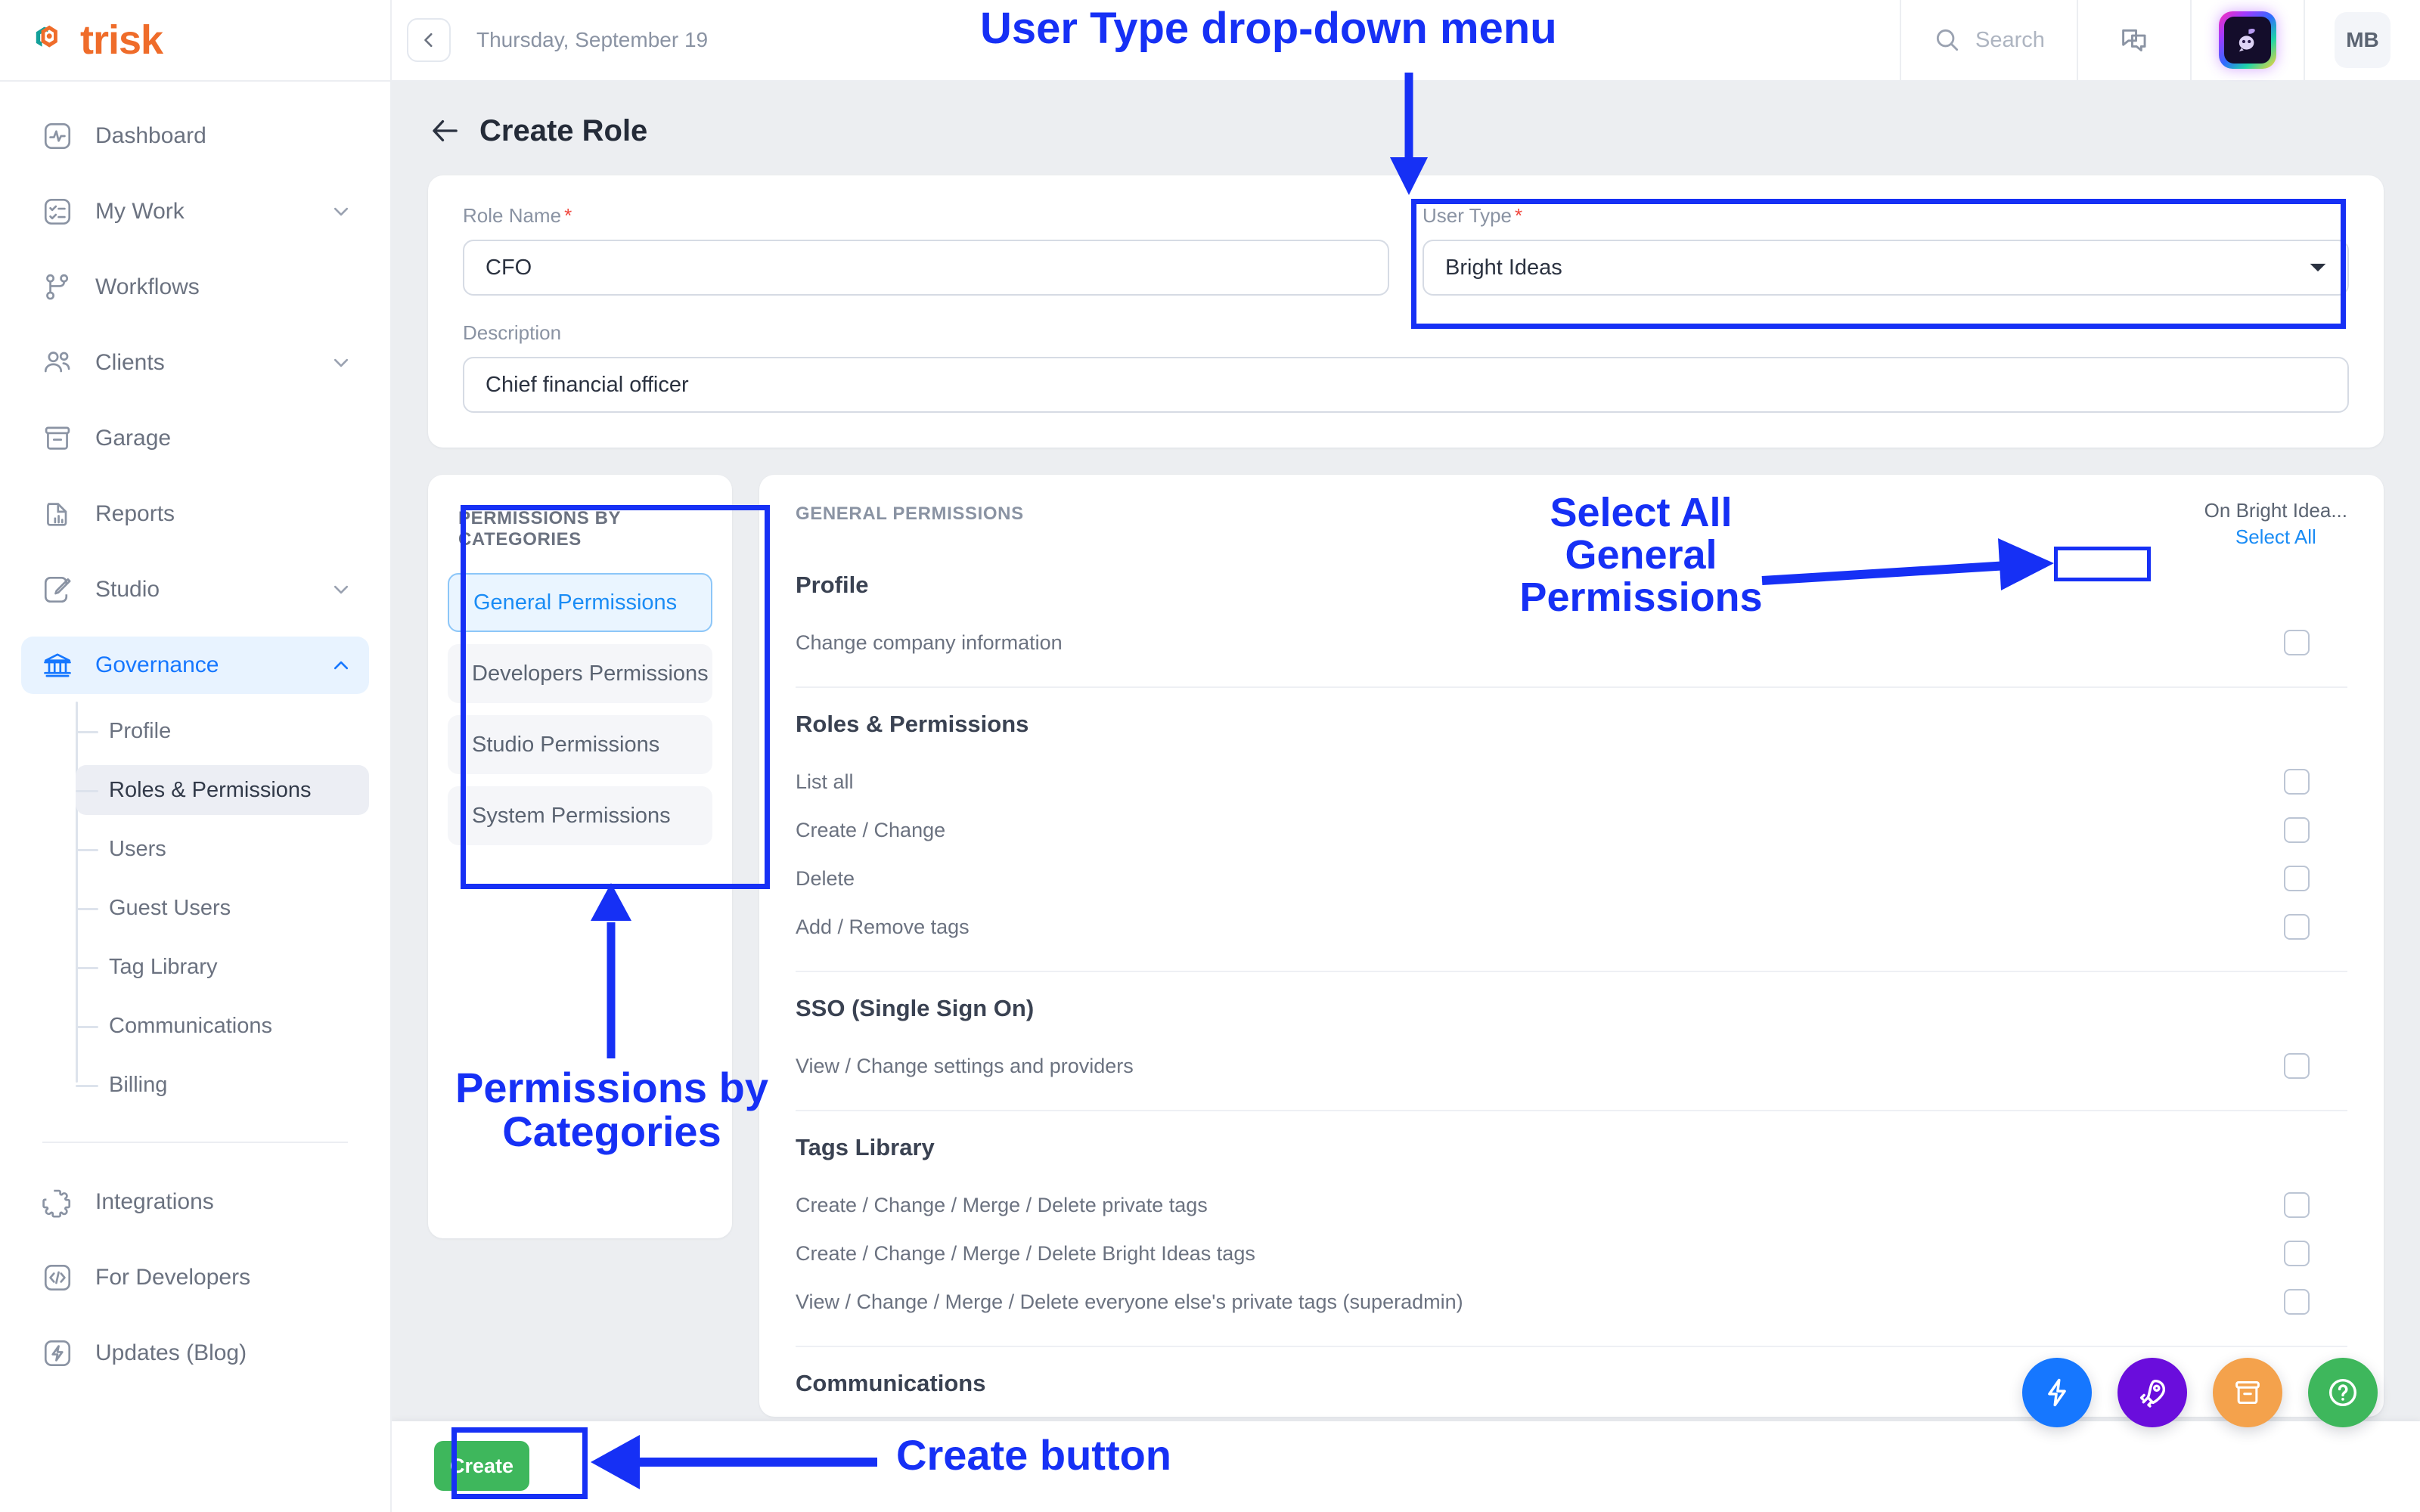 The height and width of the screenshot is (1512, 2420). I want to click on category-label: System Permissions, so click(571, 815).